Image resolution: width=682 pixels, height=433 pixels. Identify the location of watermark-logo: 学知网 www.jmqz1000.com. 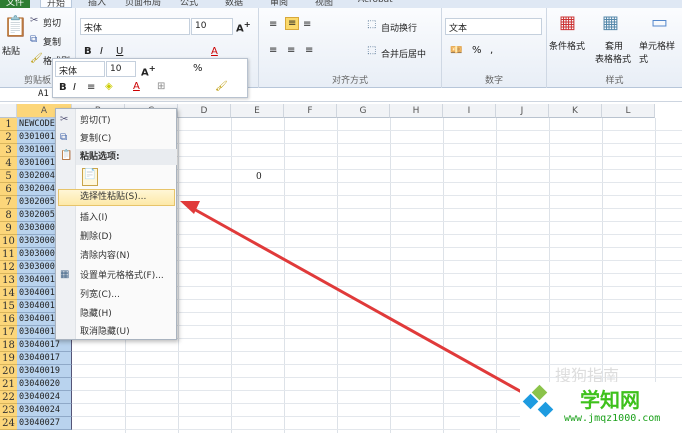
(601, 407).